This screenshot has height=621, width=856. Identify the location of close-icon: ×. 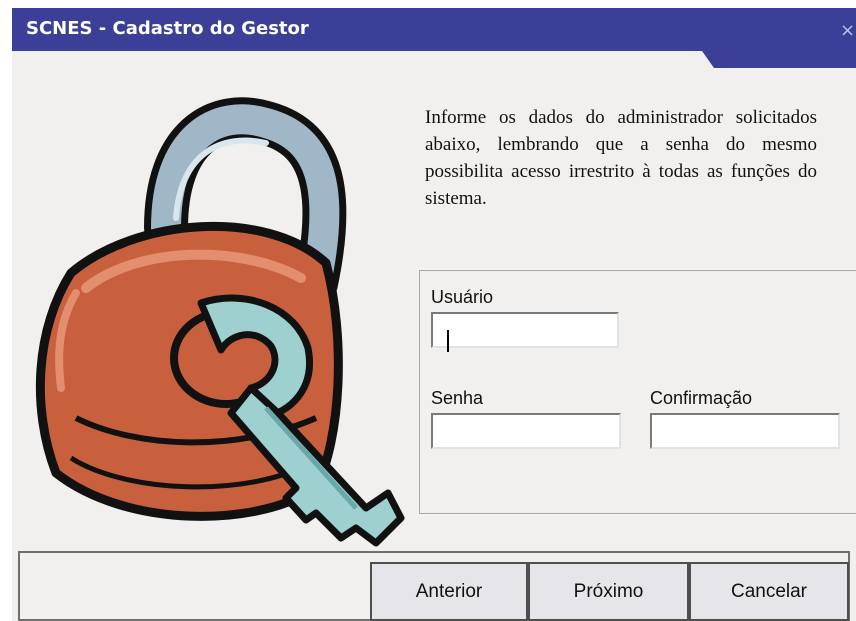
(847, 30).